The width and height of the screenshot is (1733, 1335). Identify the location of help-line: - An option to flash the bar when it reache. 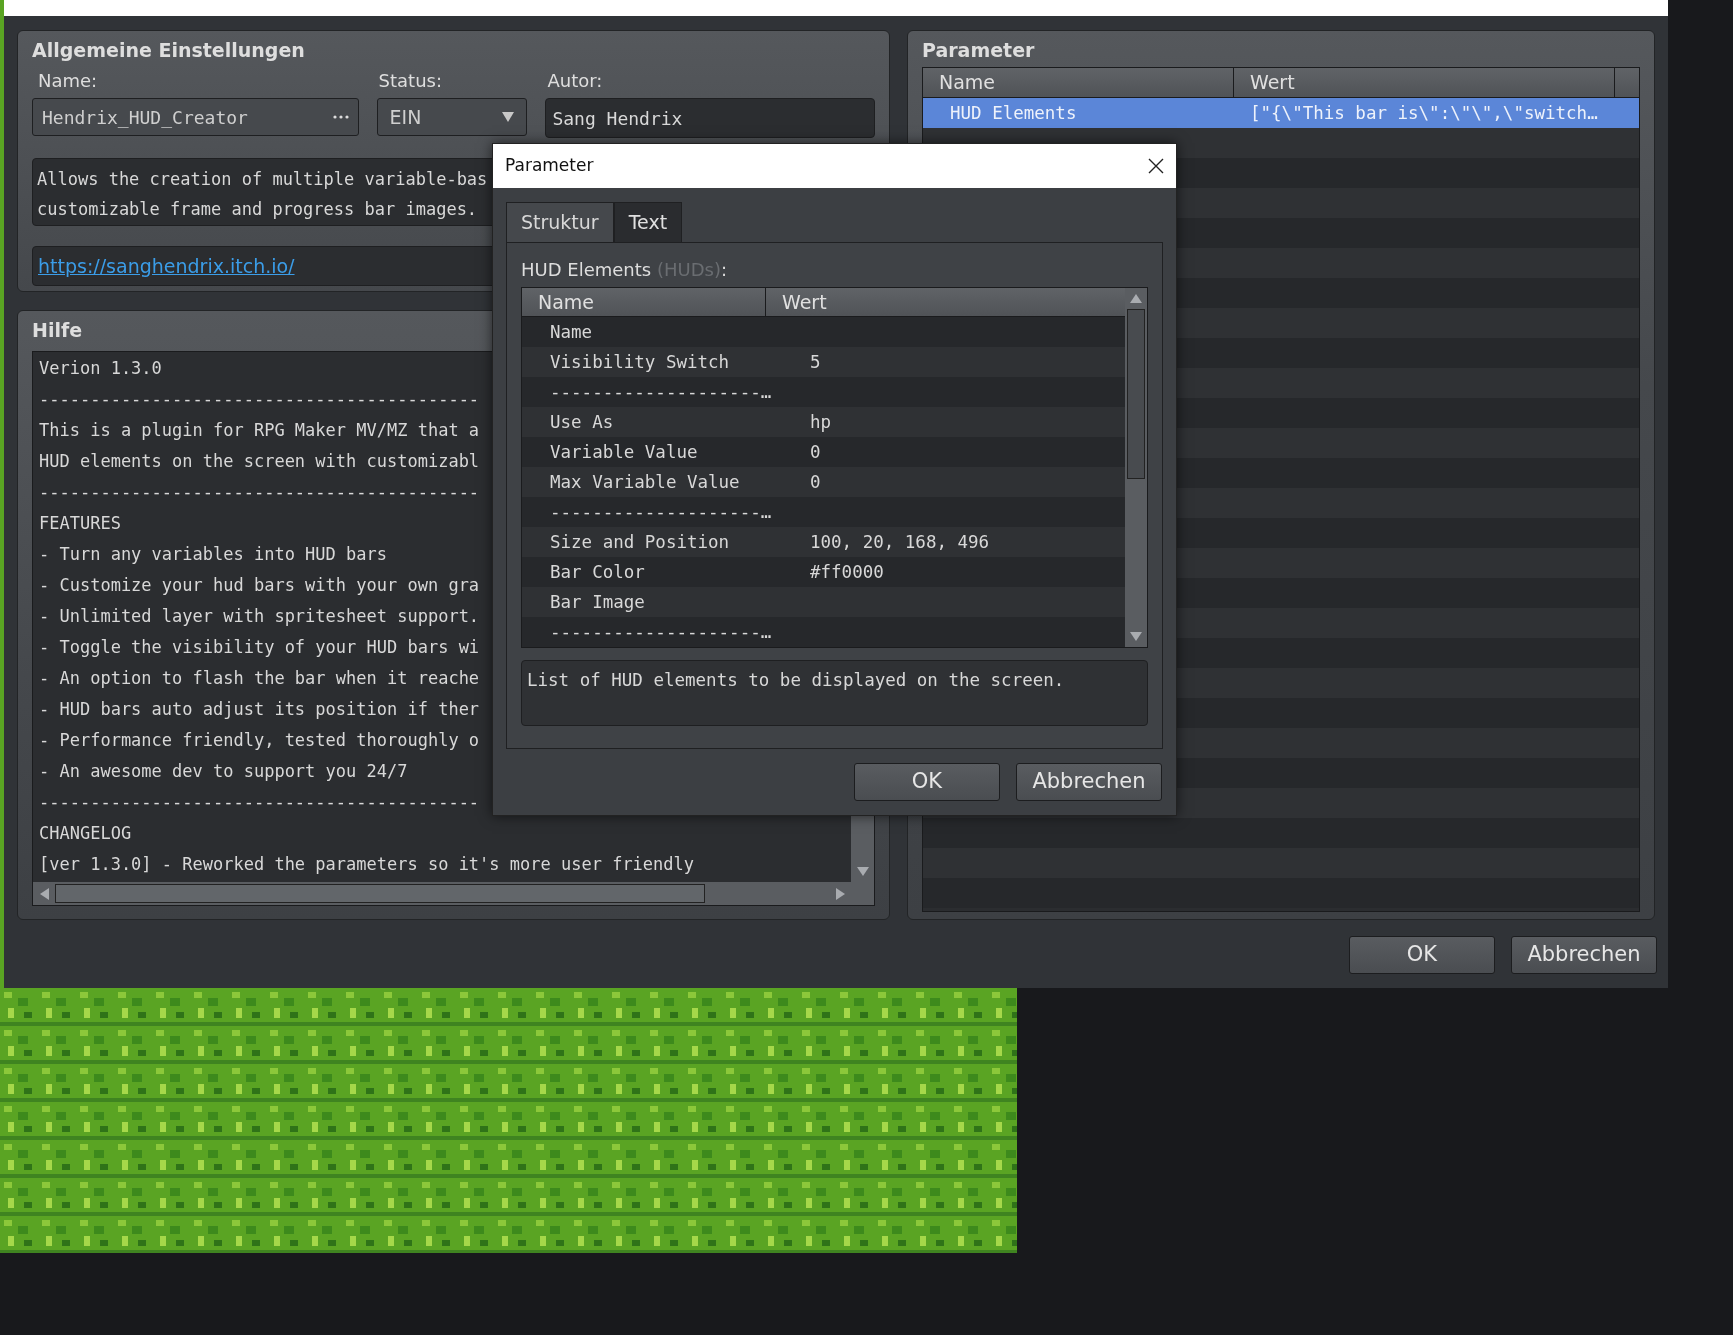
(259, 678).